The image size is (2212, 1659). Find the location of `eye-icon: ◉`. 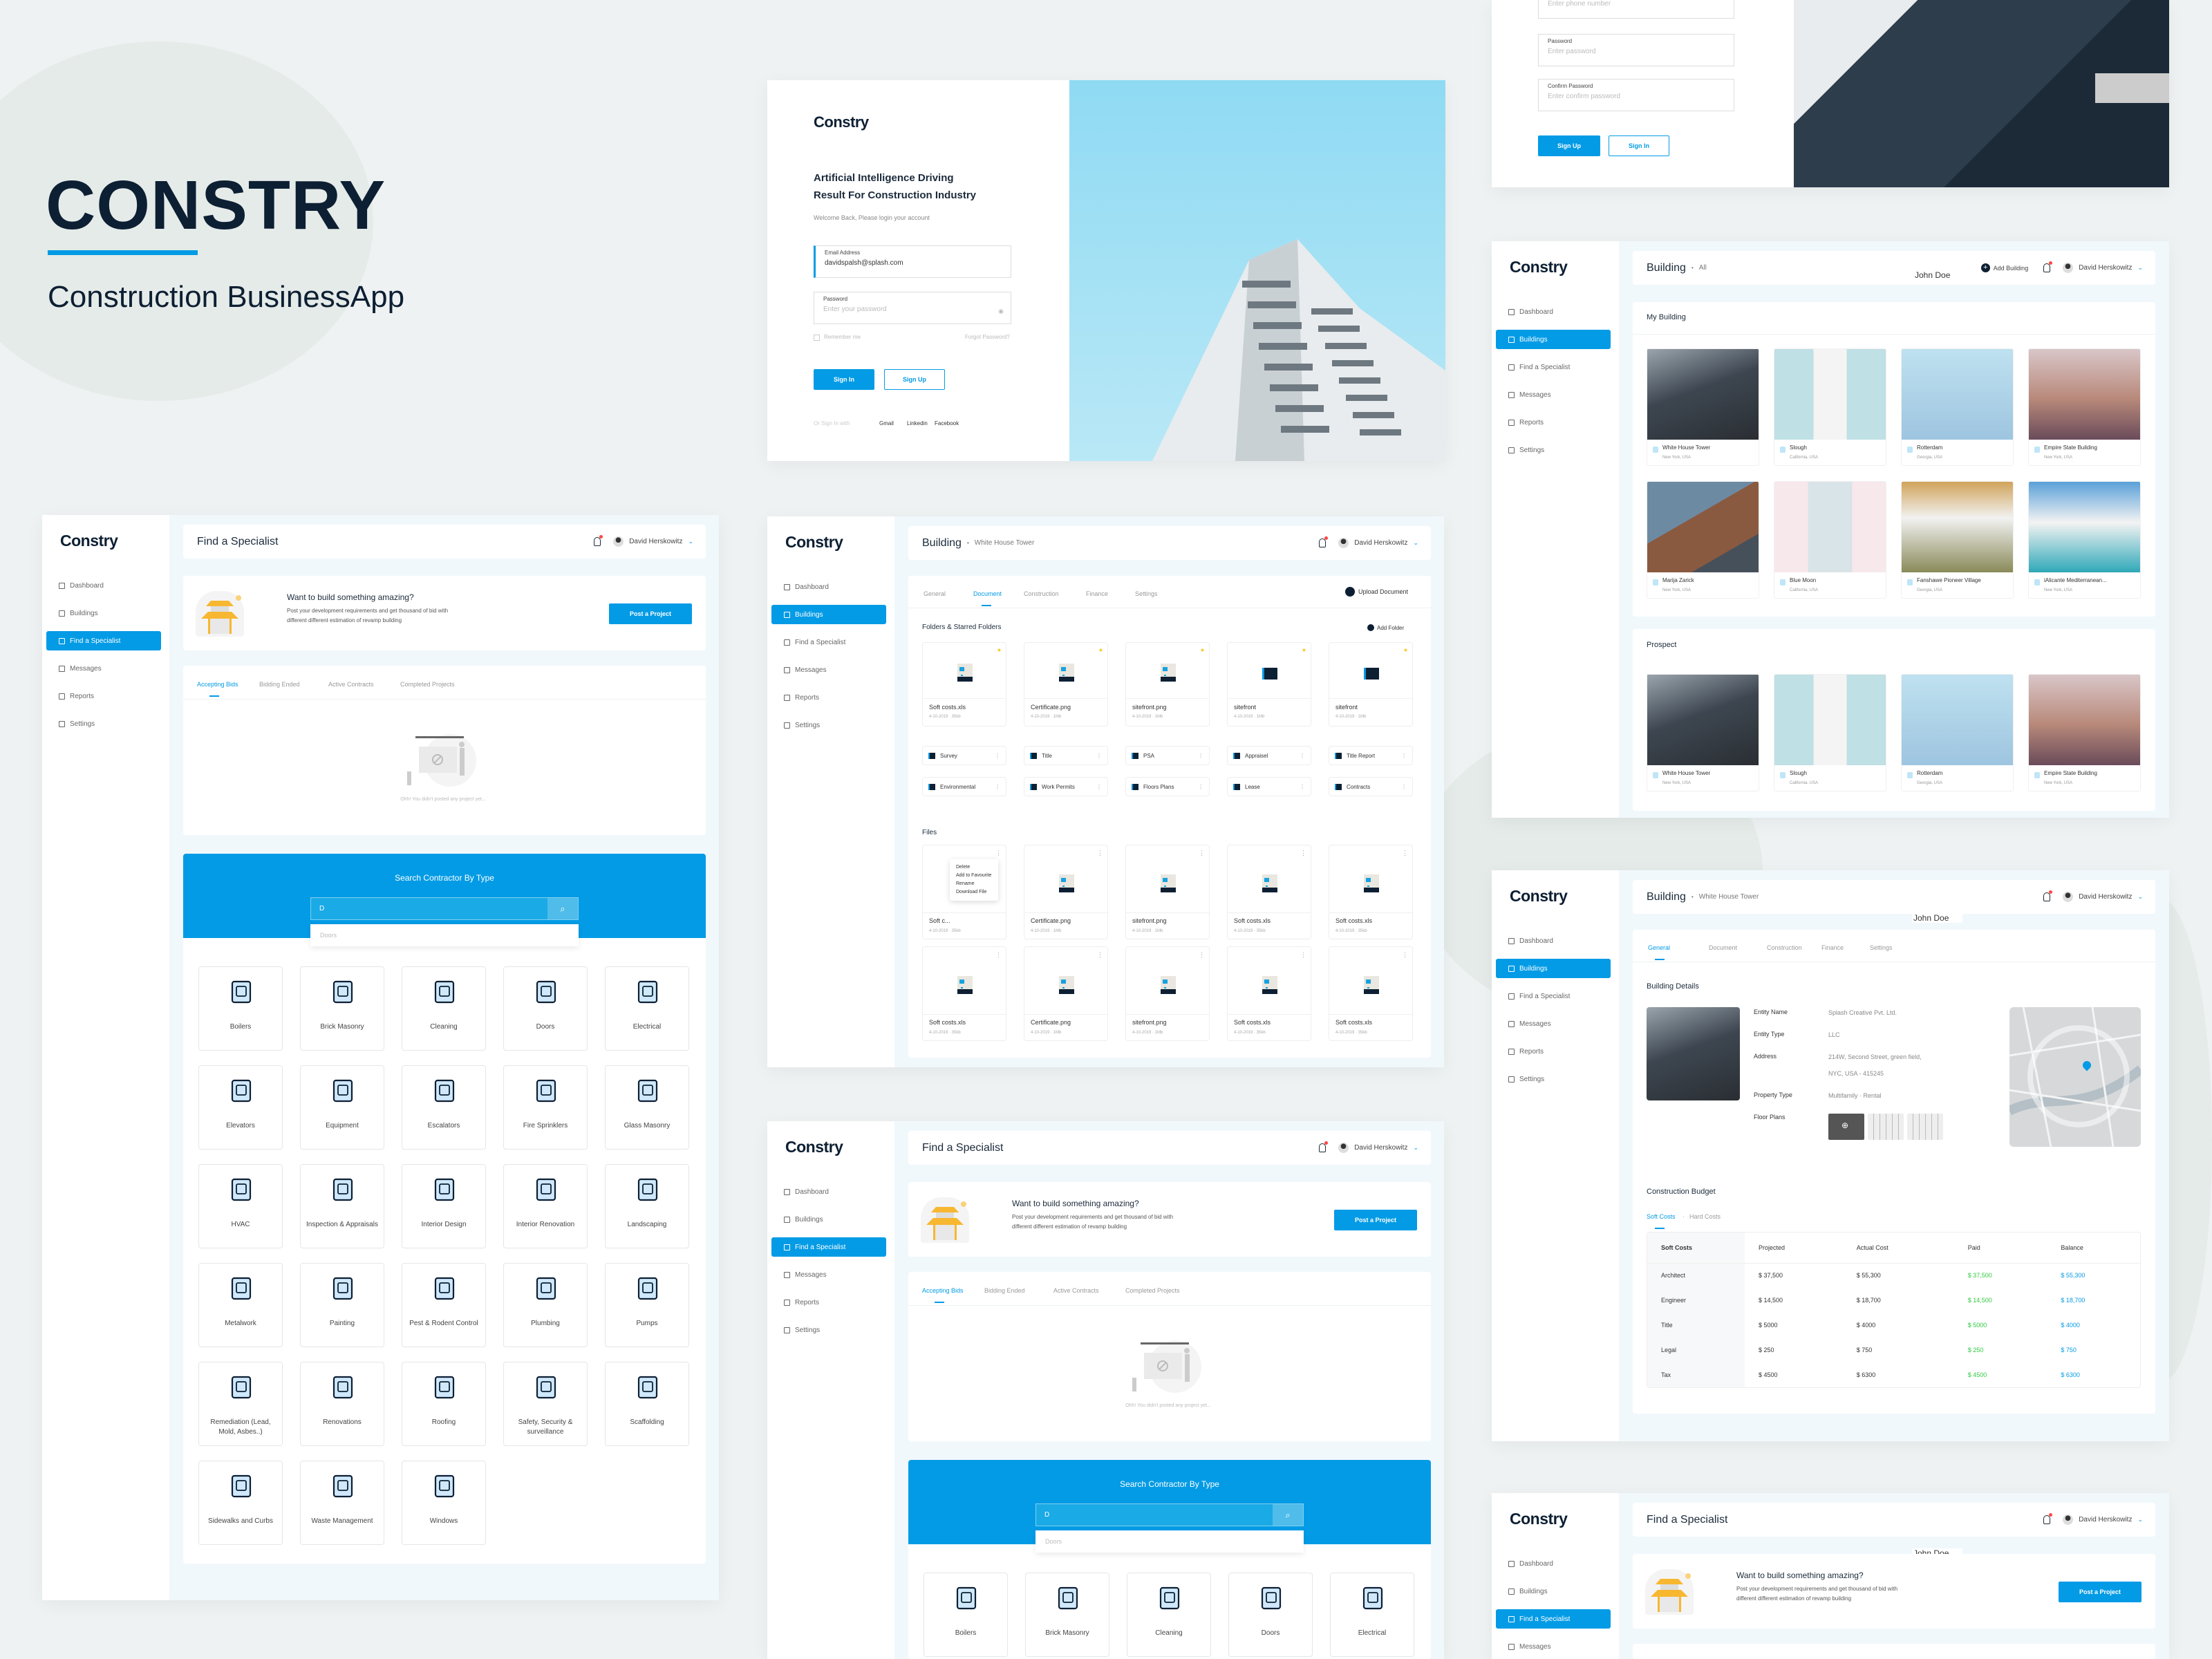

eye-icon: ◉ is located at coordinates (1001, 311).